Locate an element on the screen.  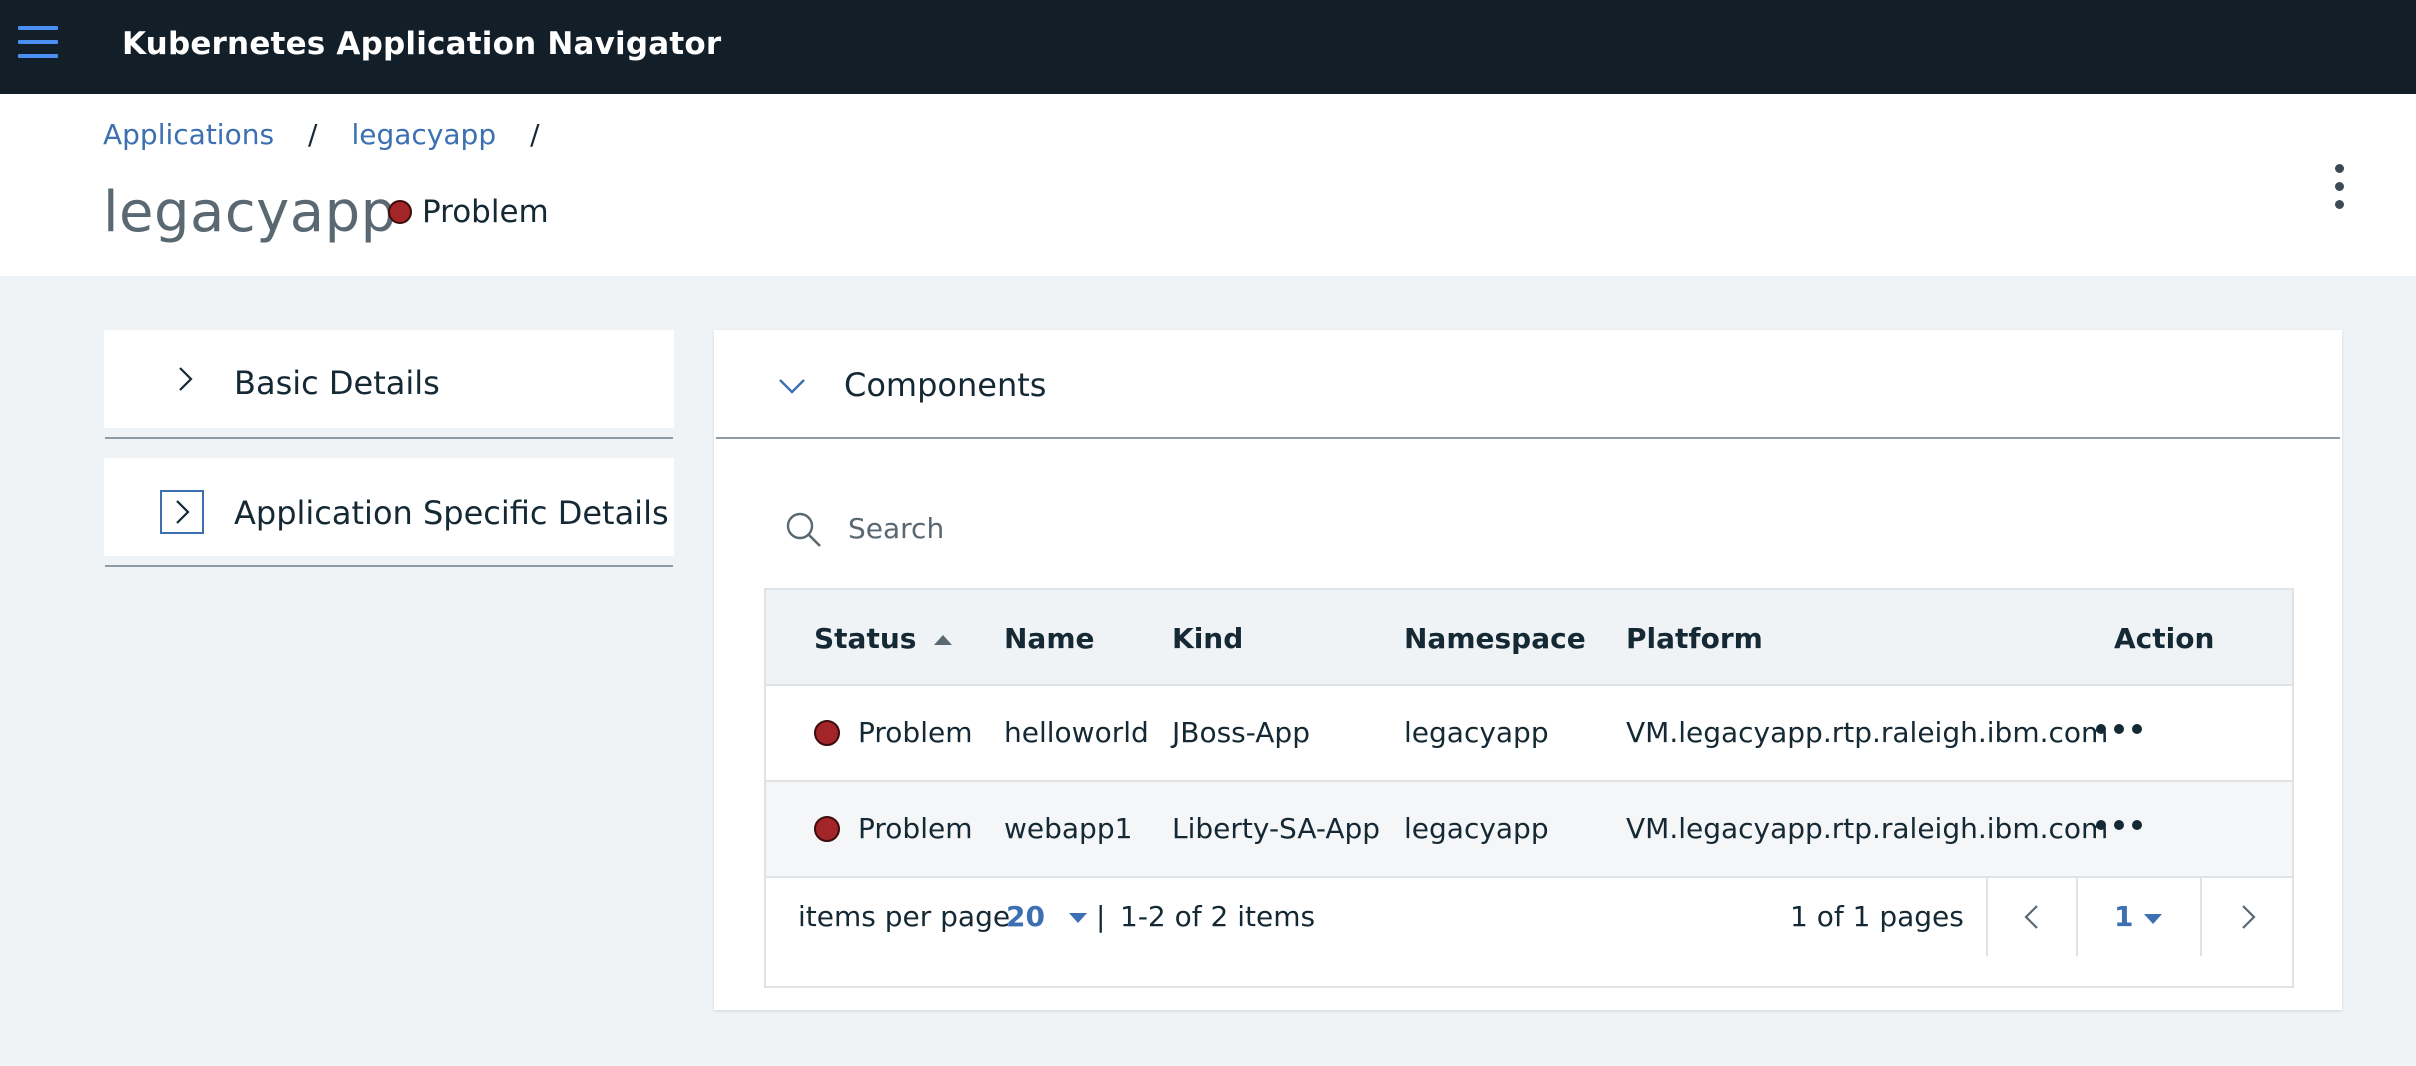
components-title: Components is located at coordinates (945, 385).